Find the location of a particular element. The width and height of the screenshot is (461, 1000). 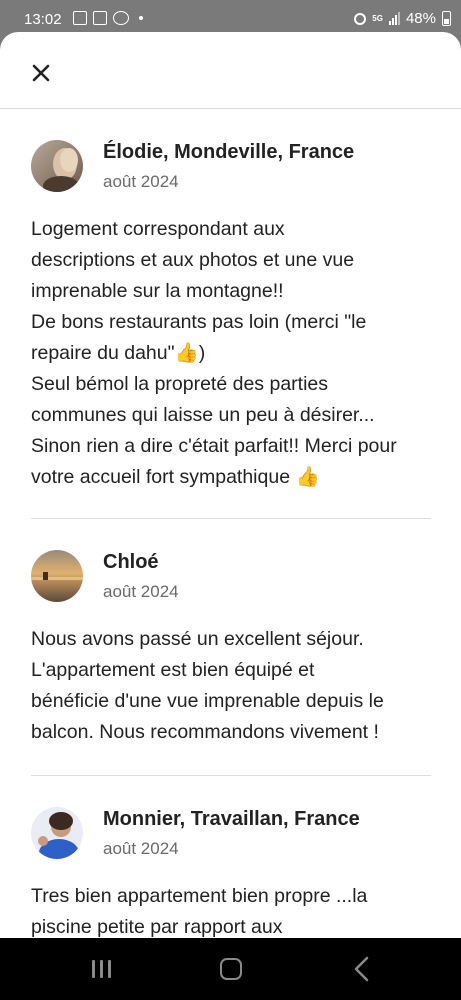

back-icon is located at coordinates (361, 969).